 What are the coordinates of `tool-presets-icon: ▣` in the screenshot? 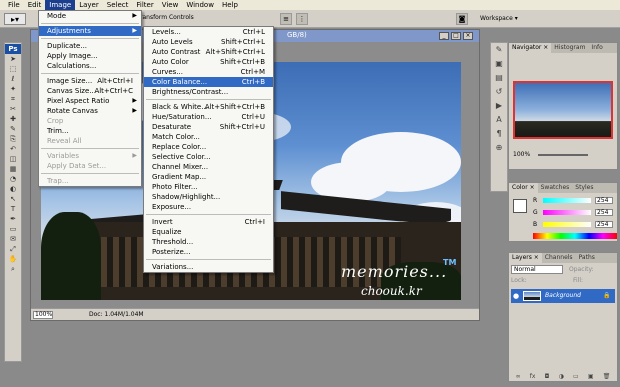 It's located at (499, 64).